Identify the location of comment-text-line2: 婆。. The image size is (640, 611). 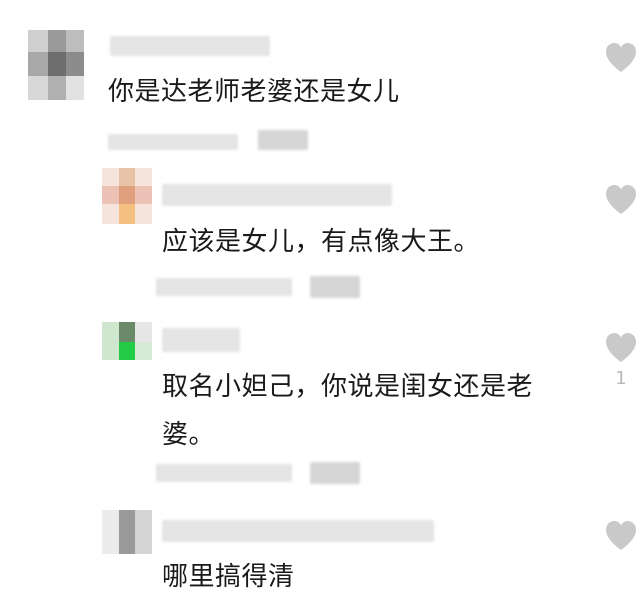
(189, 435).